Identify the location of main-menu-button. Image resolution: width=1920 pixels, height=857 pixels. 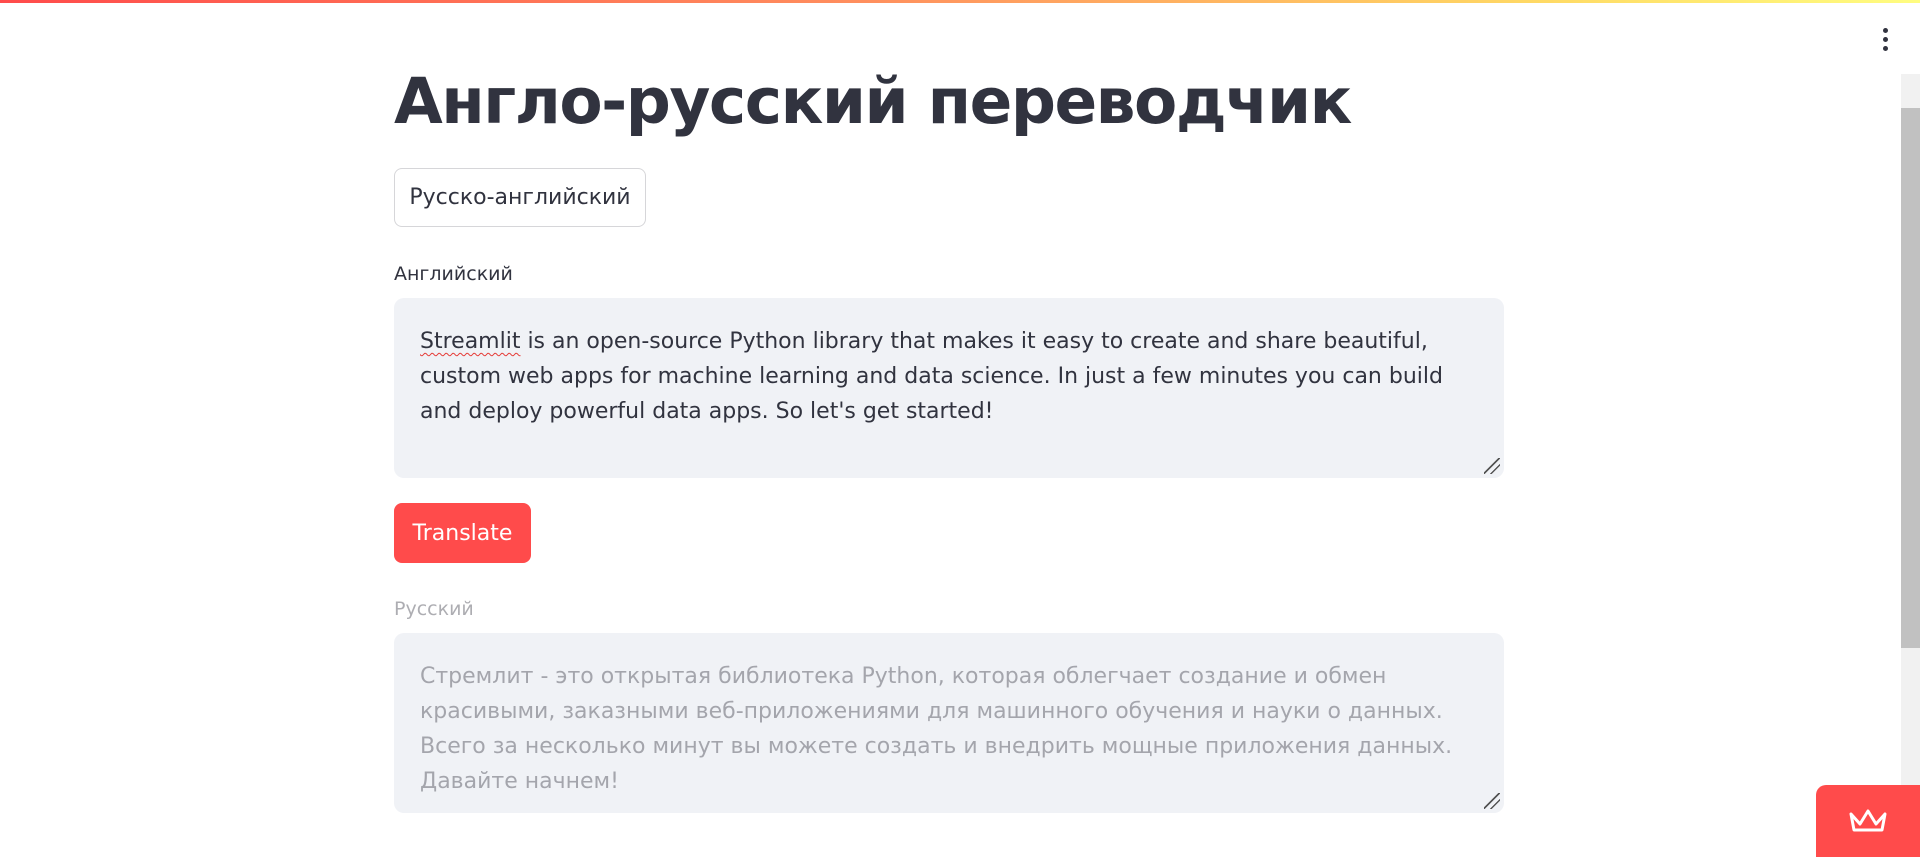
(1885, 39).